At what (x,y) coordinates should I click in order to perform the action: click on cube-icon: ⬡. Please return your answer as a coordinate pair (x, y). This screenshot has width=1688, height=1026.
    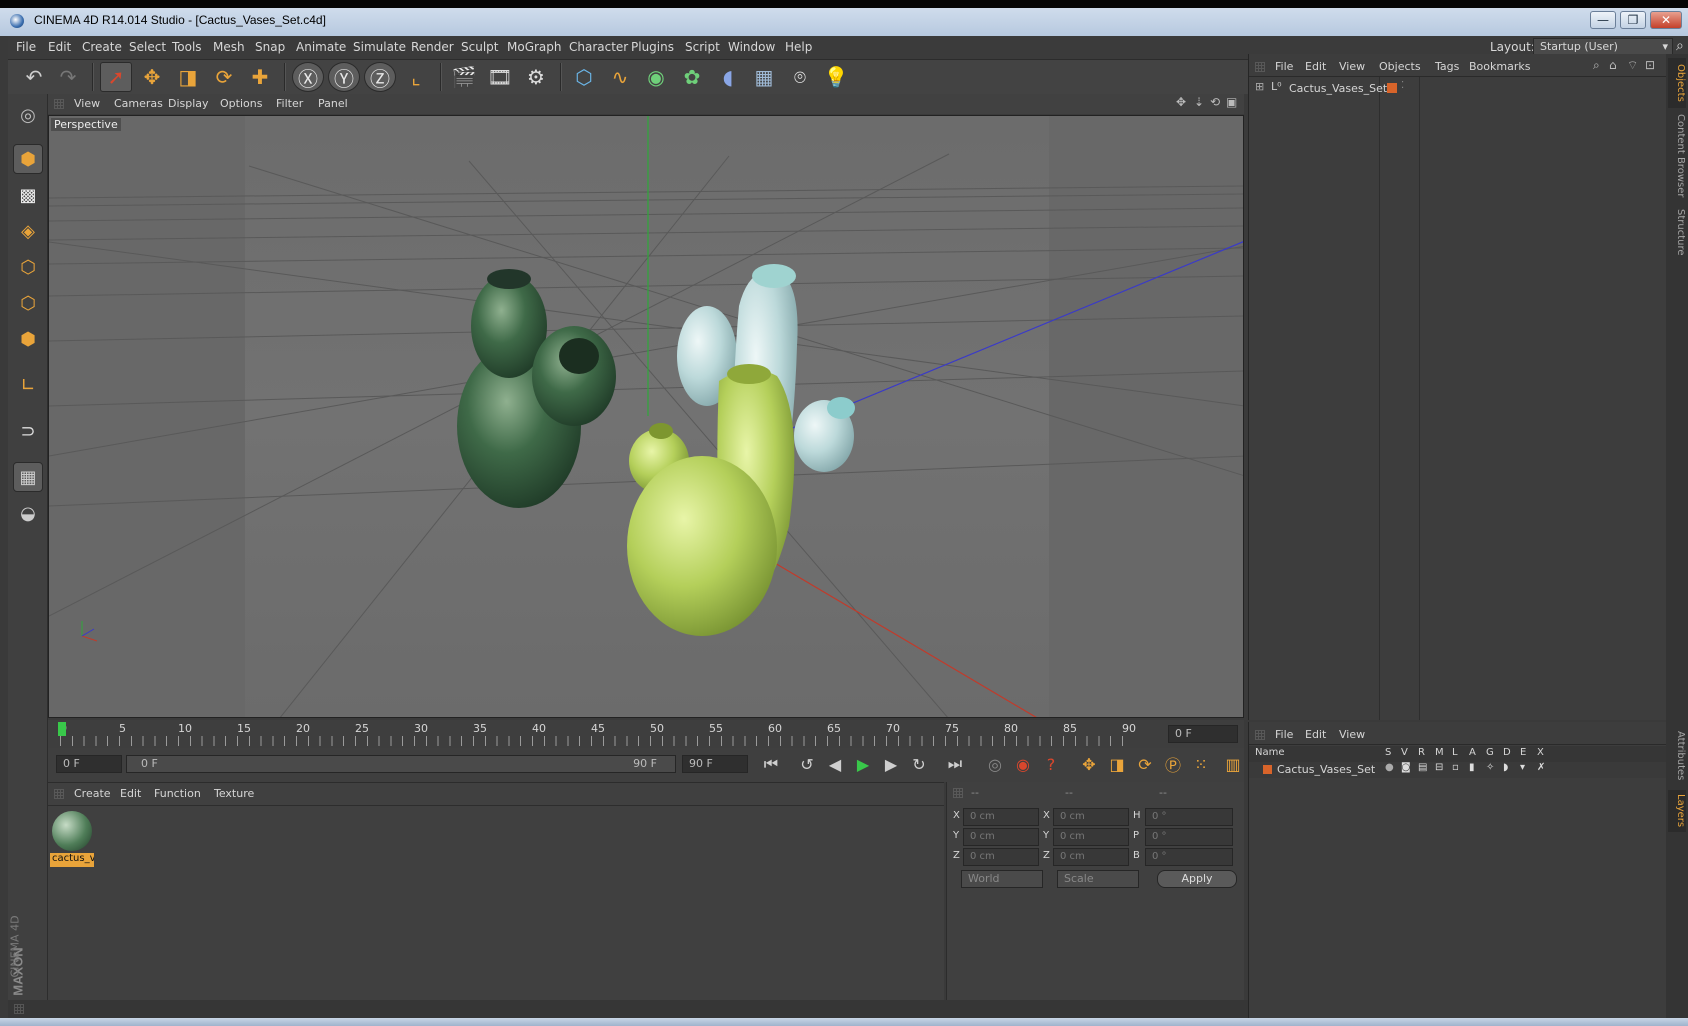
    Looking at the image, I should click on (584, 77).